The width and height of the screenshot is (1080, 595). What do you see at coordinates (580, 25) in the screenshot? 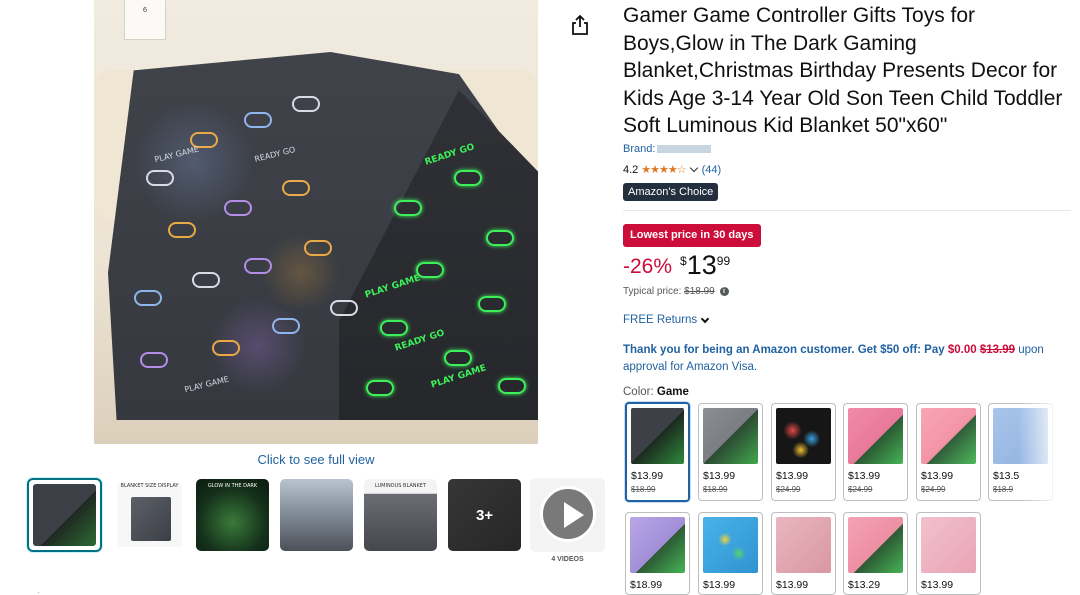
I see `share-icon` at bounding box center [580, 25].